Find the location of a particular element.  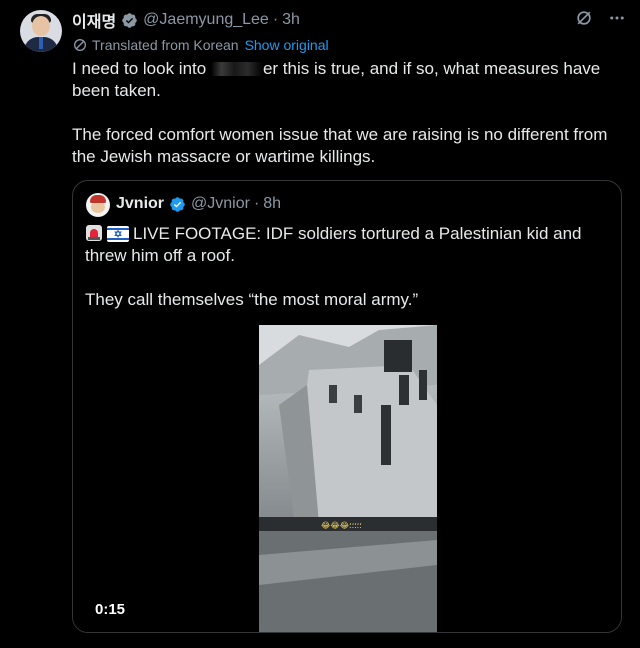

tweet-time: 3h is located at coordinates (291, 20).